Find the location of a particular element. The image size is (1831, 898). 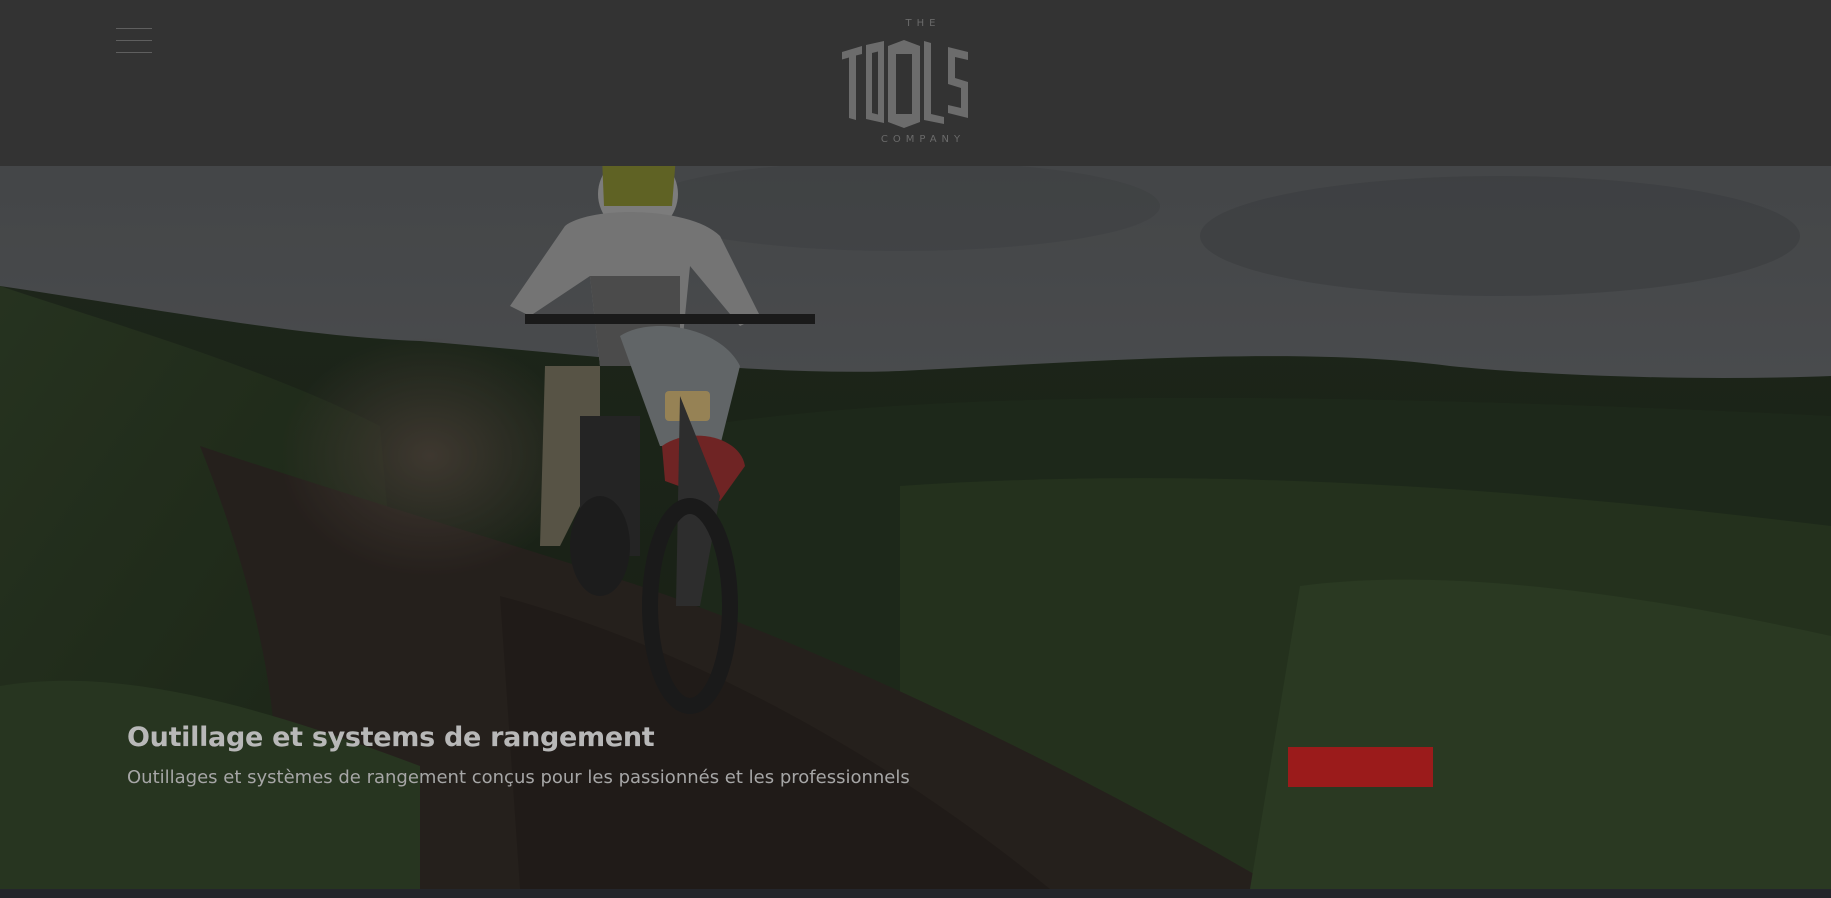

site-logo: THE COMPANY is located at coordinates (918, 82).